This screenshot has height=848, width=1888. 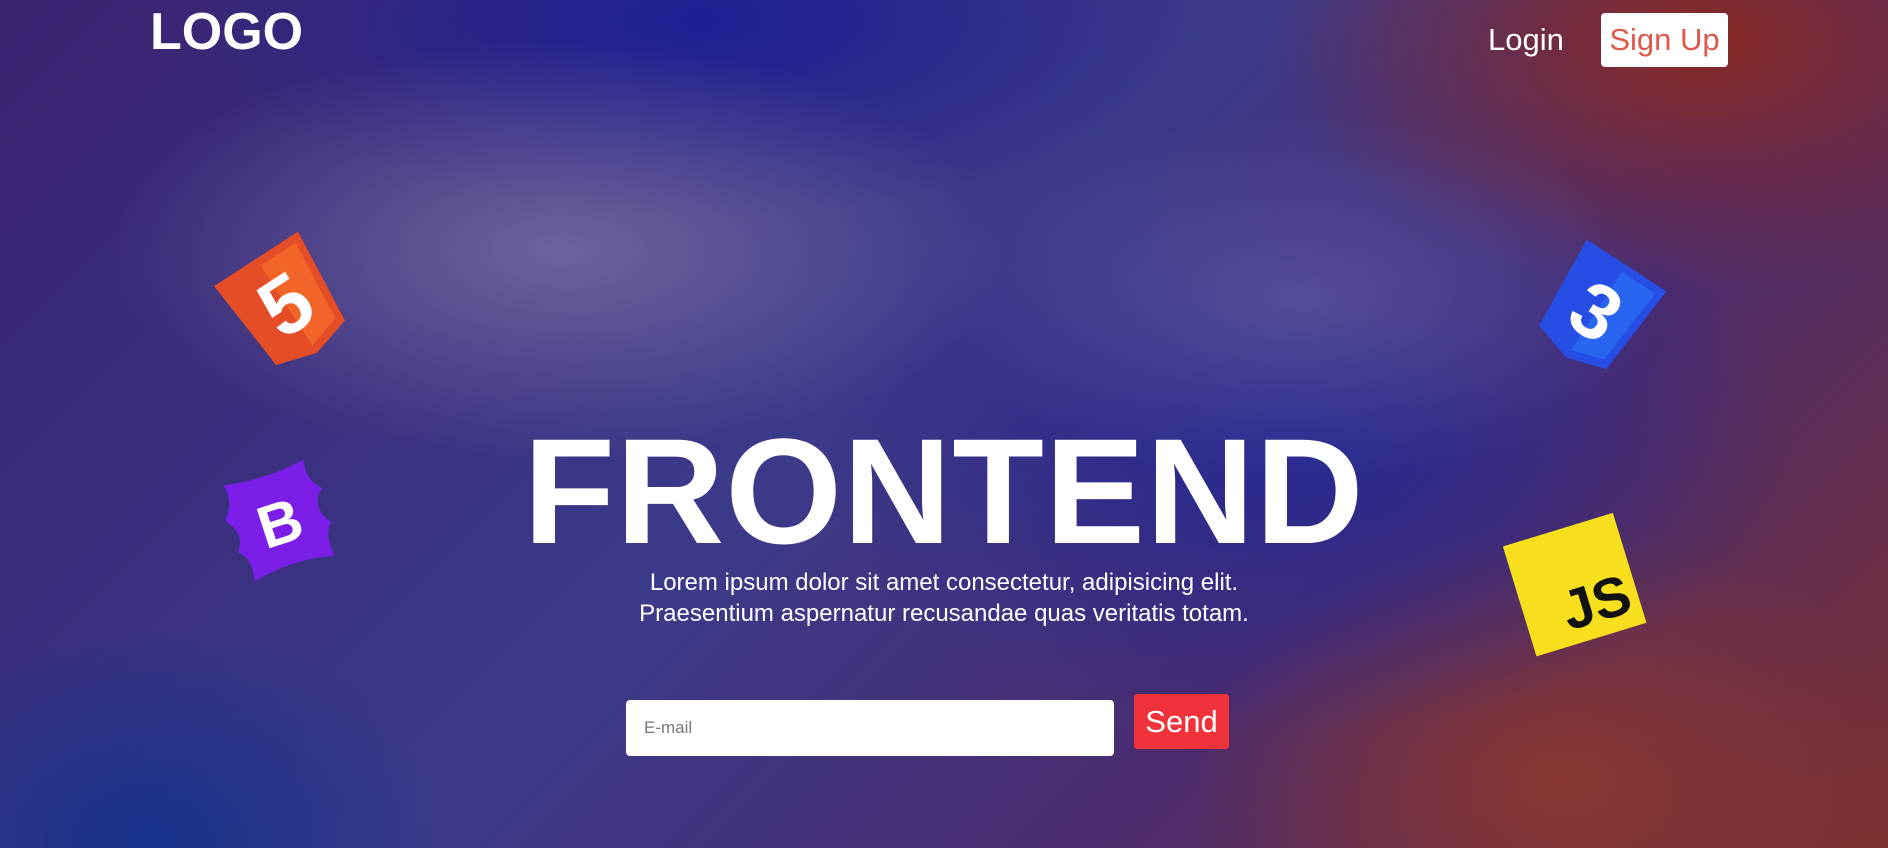 I want to click on login-link: Login, so click(x=1526, y=40).